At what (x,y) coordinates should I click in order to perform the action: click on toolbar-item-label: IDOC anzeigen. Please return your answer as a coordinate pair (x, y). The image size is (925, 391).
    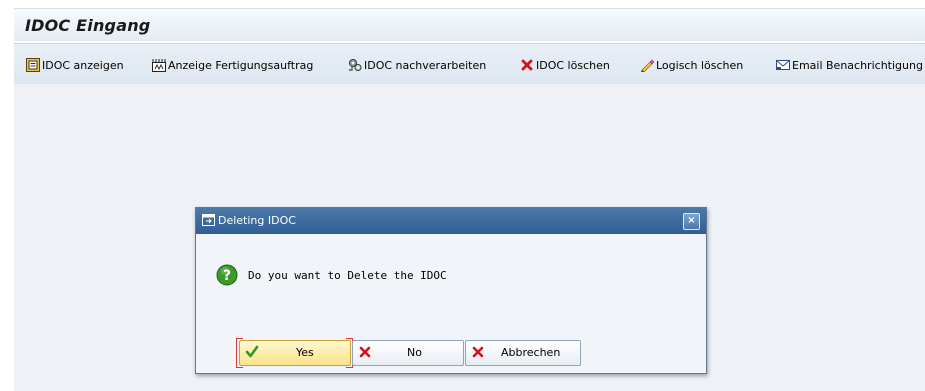
    Looking at the image, I should click on (83, 65).